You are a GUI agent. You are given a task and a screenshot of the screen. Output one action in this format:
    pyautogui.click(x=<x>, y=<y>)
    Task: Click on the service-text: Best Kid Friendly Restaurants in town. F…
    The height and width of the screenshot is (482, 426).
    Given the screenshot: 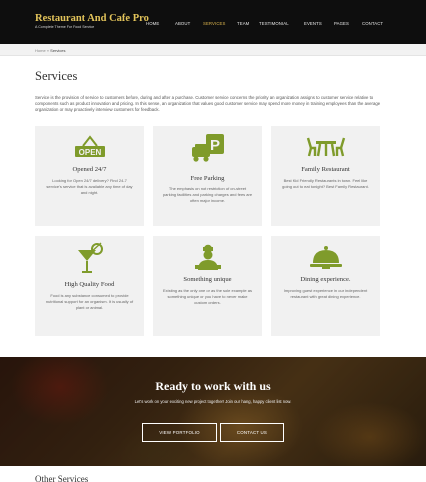 What is the action you would take?
    pyautogui.click(x=325, y=183)
    